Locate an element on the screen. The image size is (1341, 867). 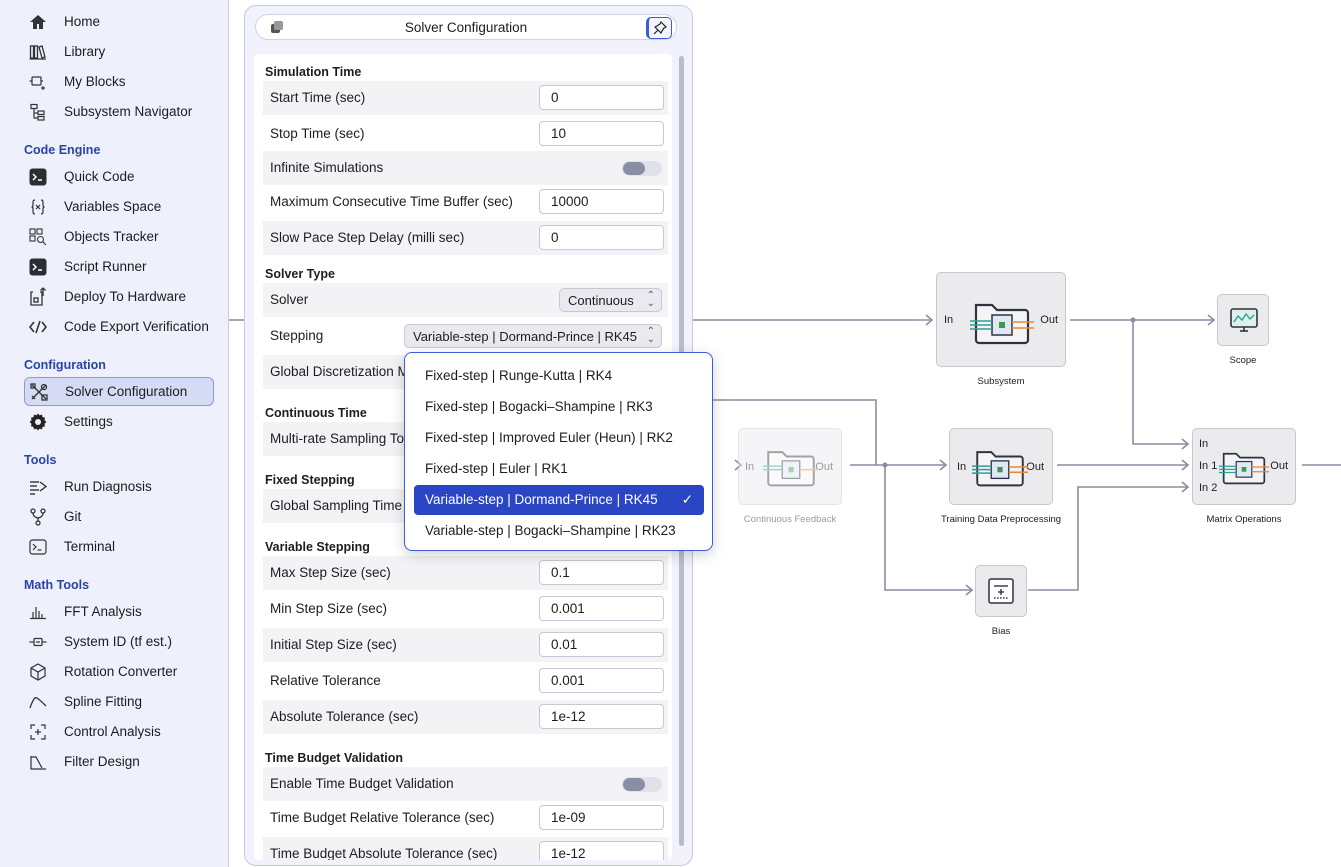
sidebar-item-label: Script Runner is located at coordinates (105, 266).